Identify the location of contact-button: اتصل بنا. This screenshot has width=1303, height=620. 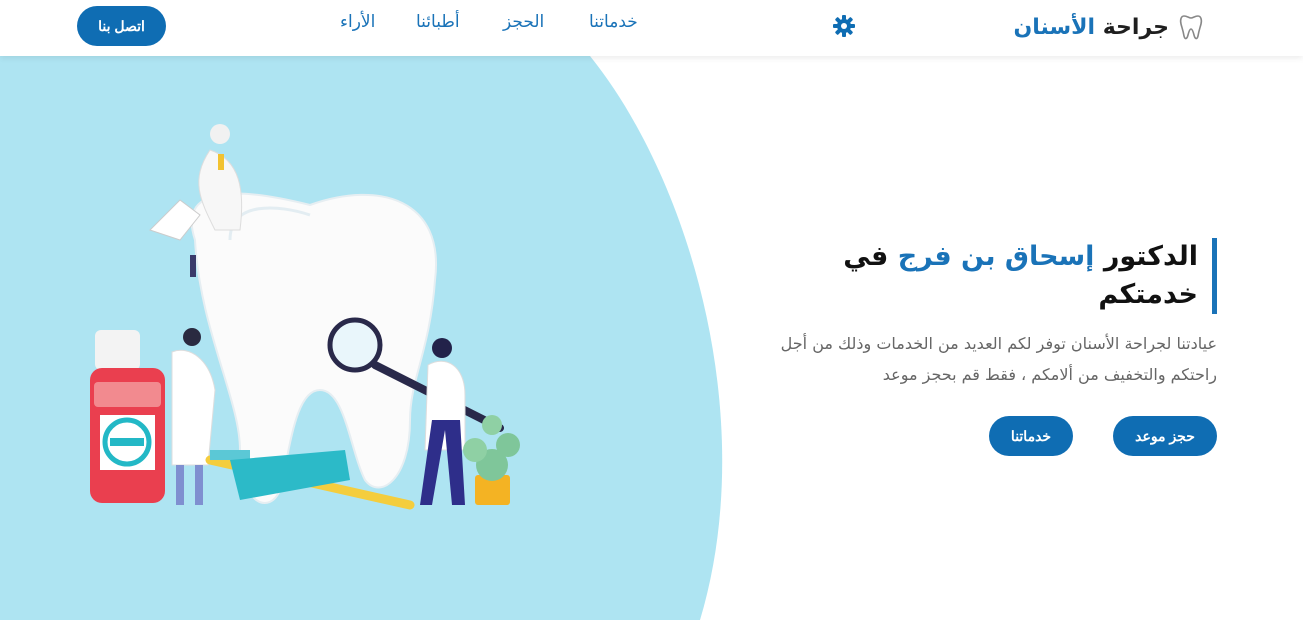
(121, 26).